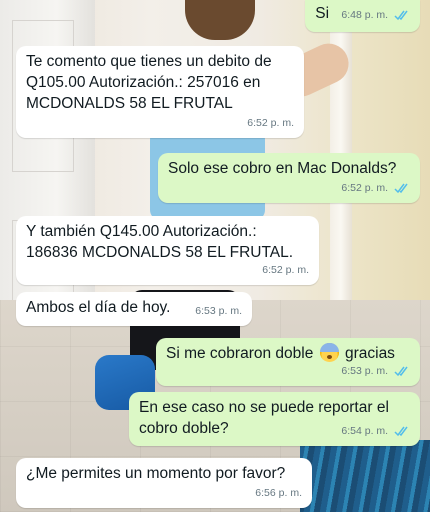  Describe the element at coordinates (220, 20) in the screenshot. I see `wallpaper-child-hair` at that location.